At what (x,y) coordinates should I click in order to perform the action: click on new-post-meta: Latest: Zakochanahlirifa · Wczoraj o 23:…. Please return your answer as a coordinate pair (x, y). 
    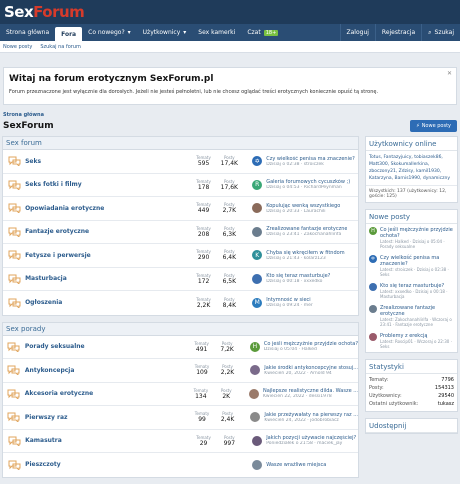
    Looking at the image, I should click on (416, 322).